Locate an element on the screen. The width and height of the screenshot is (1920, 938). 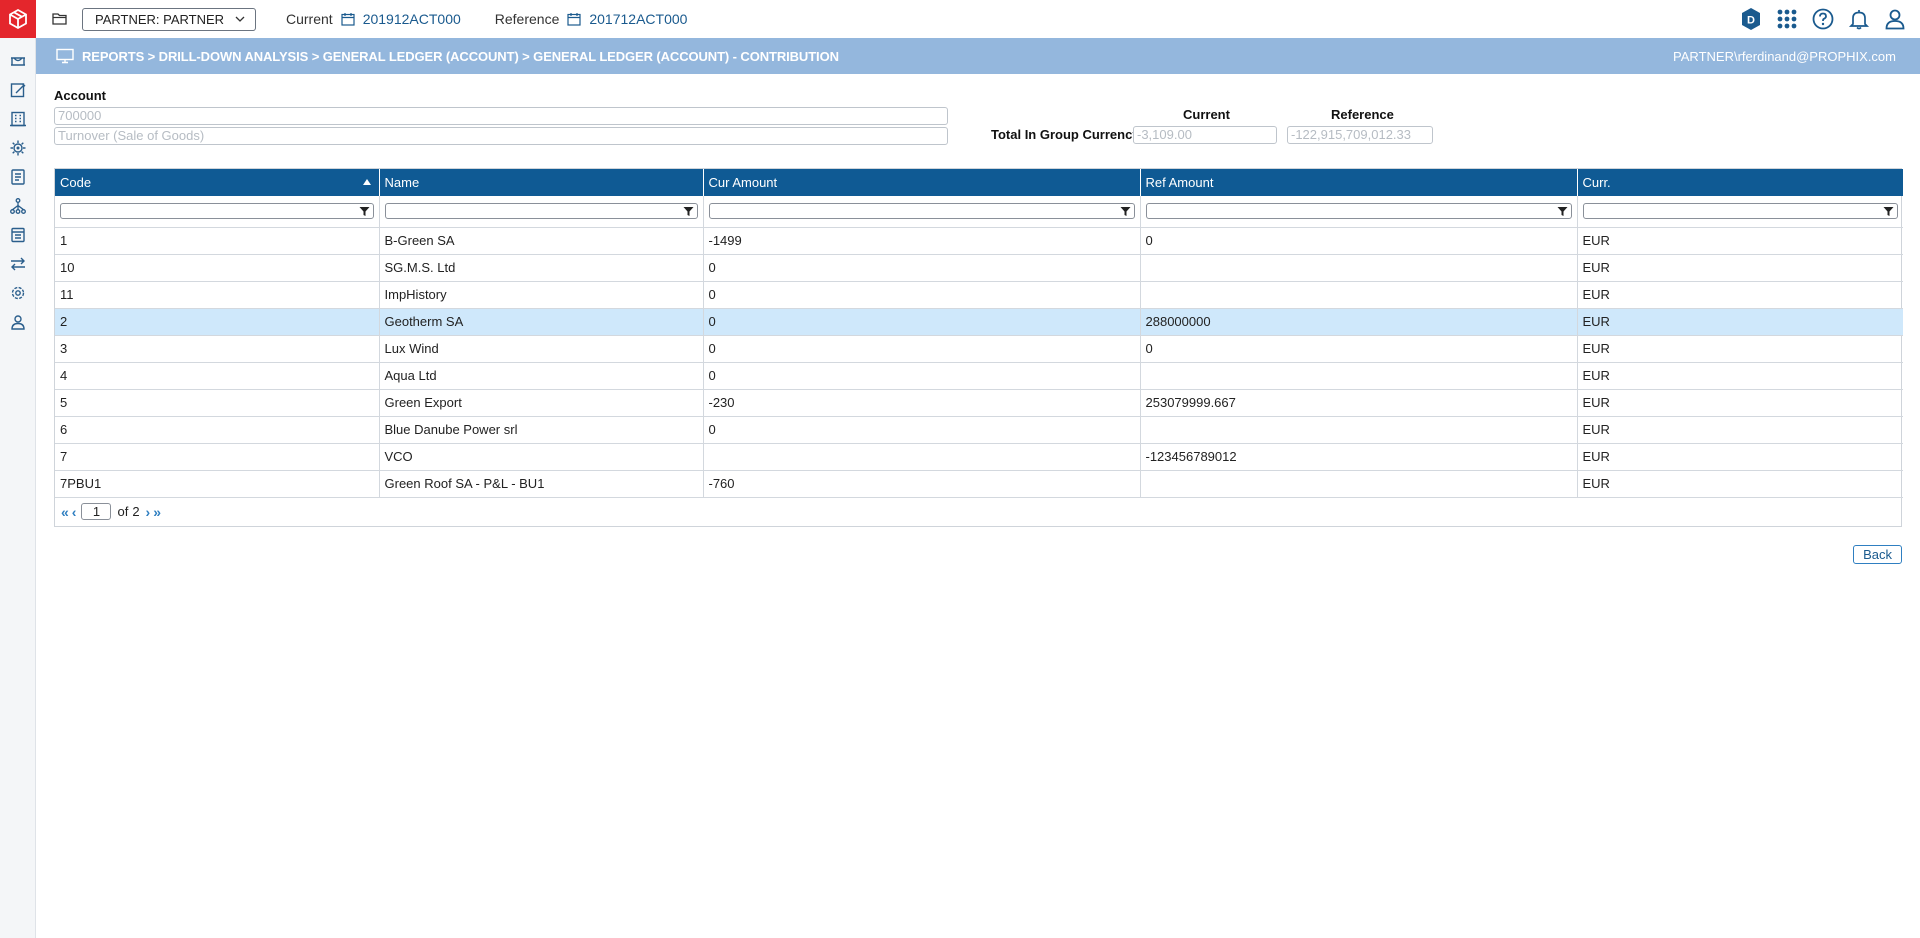
cell-code: 11 is located at coordinates (217, 295).